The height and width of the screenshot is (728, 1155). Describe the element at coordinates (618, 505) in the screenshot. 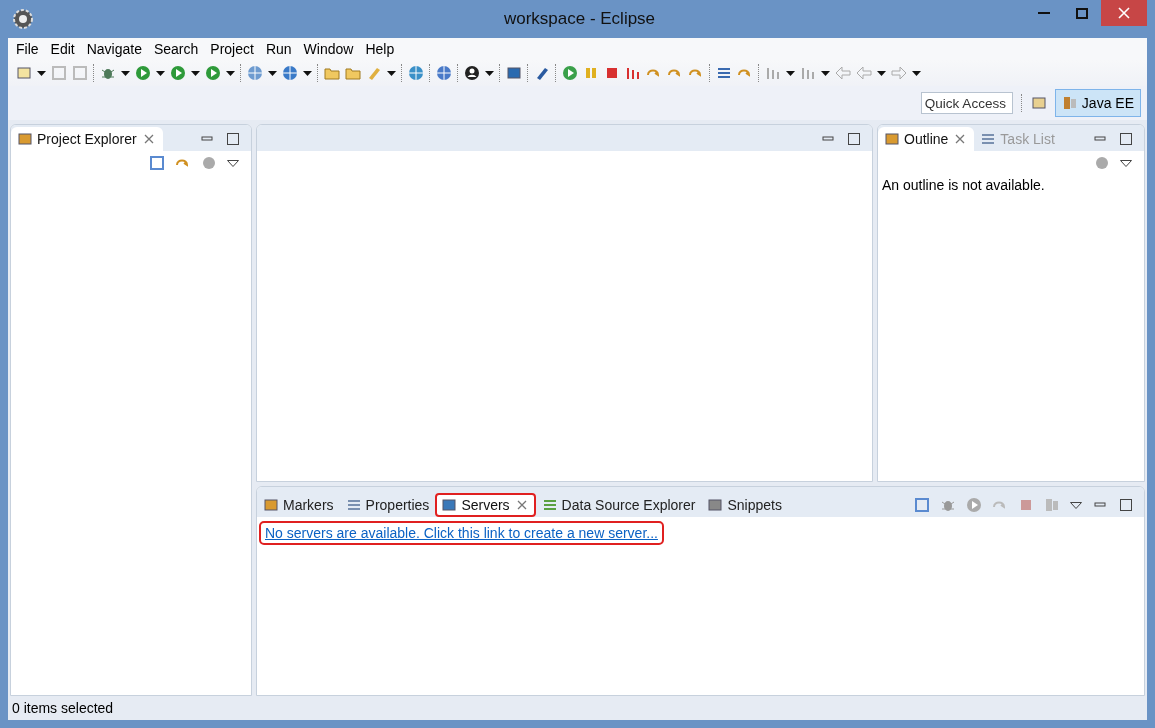

I see `view-tab: Data Source Explorer` at that location.